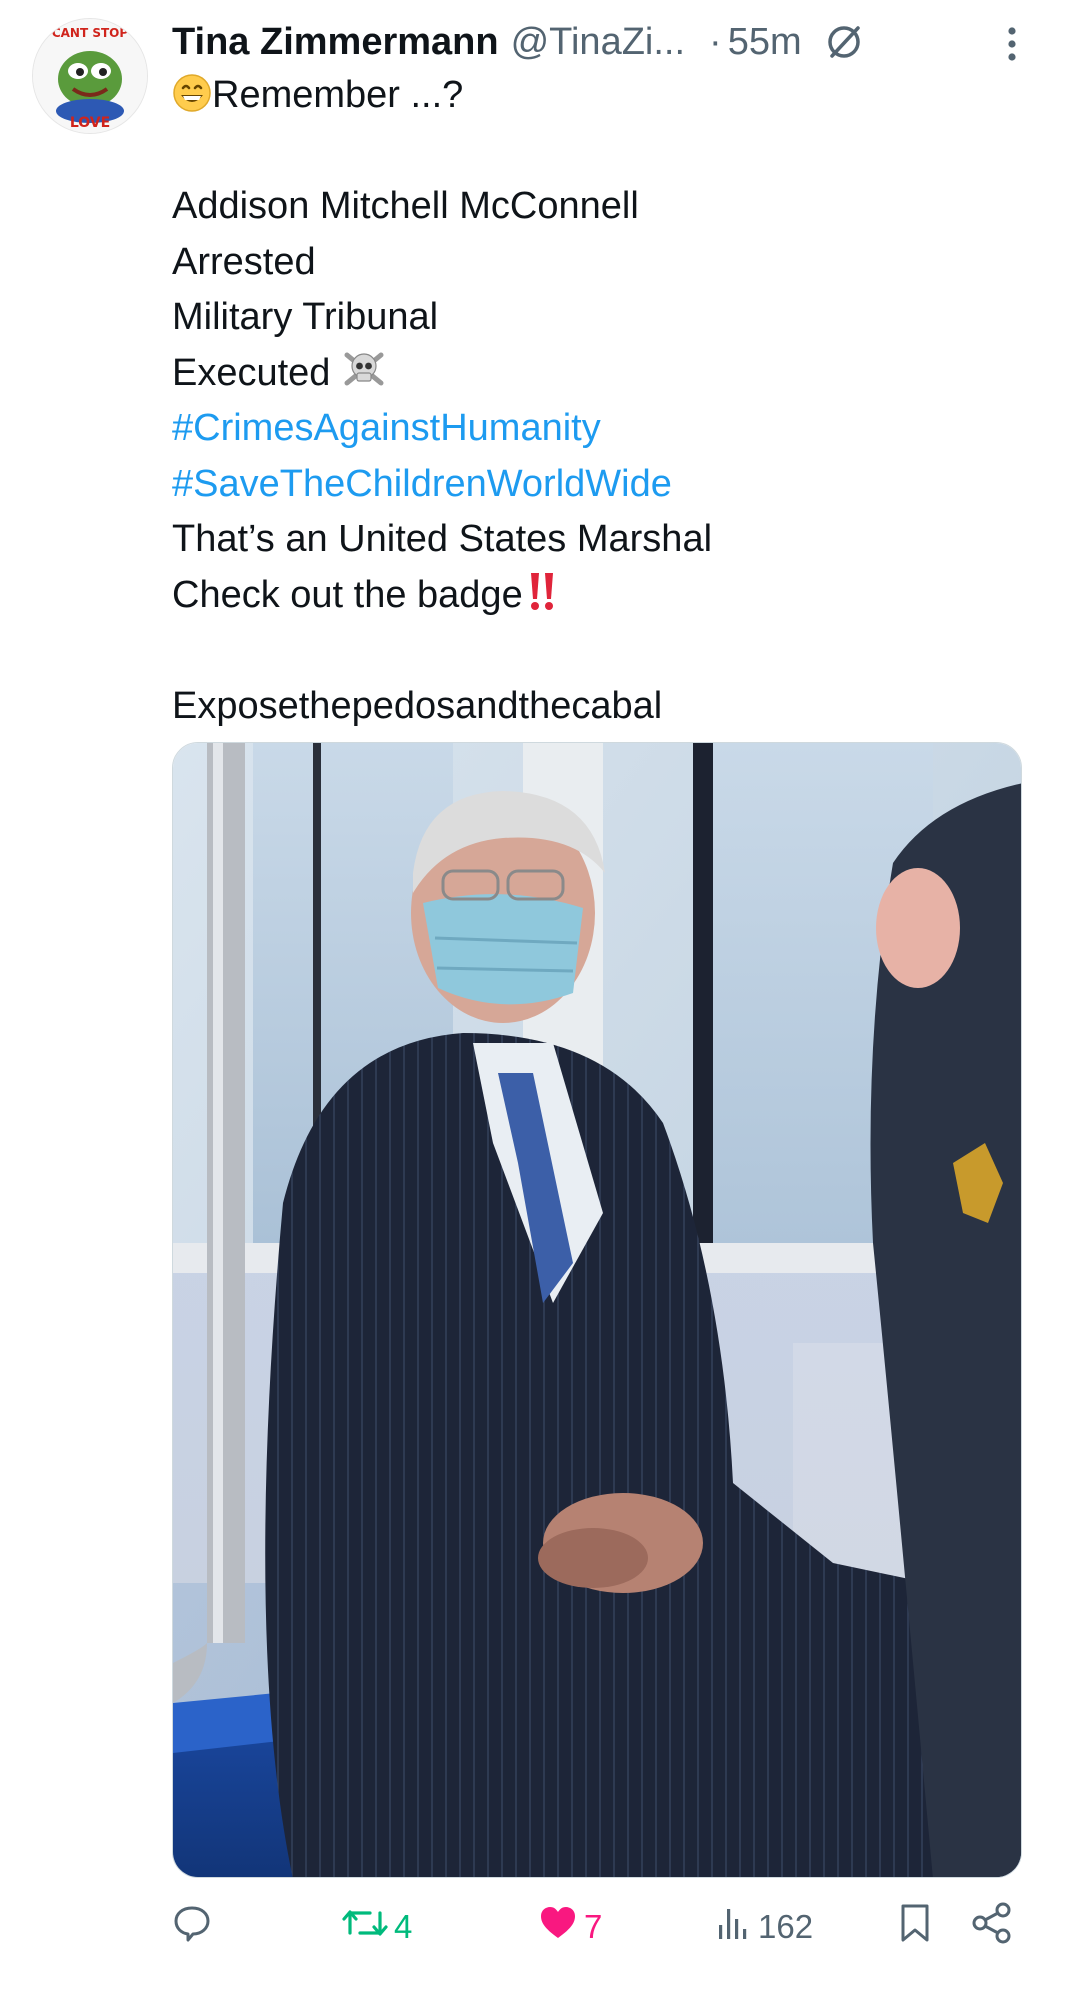  I want to click on share-icon, so click(992, 1927).